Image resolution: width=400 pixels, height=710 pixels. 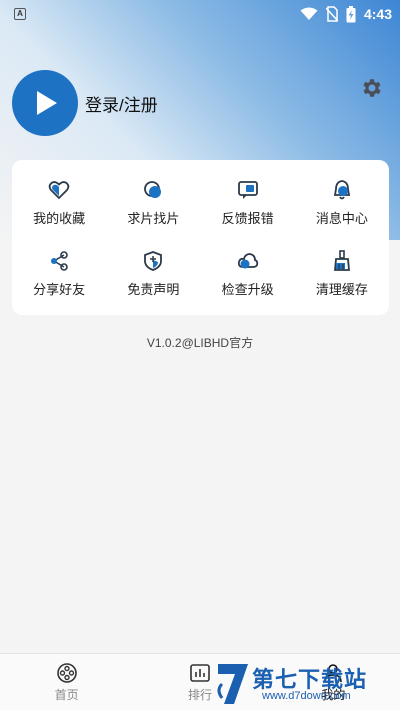 What do you see at coordinates (59, 190) in the screenshot?
I see `heart-icon` at bounding box center [59, 190].